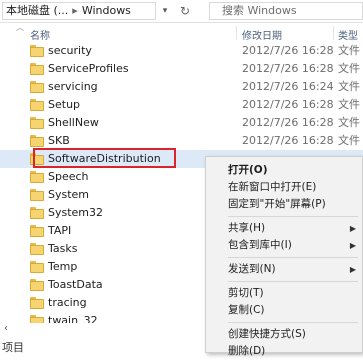 This screenshot has width=363, height=360. Describe the element at coordinates (70, 50) in the screenshot. I see `item-name: security` at that location.